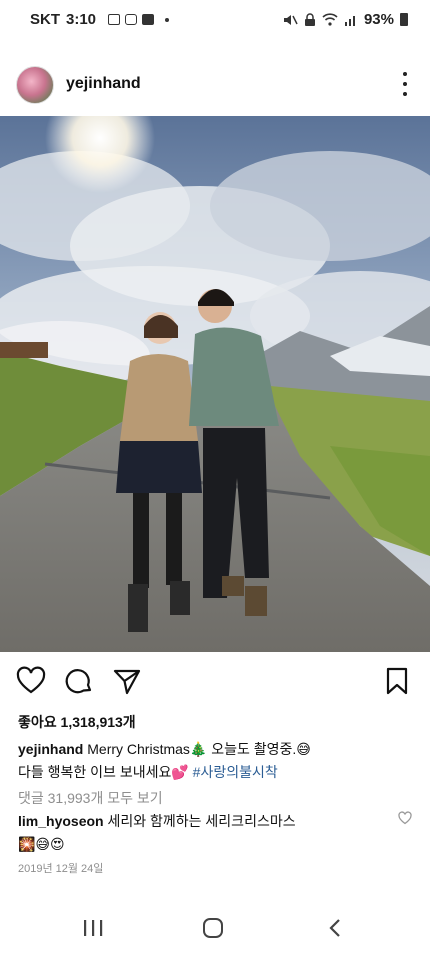  I want to click on home-icon, so click(213, 928).